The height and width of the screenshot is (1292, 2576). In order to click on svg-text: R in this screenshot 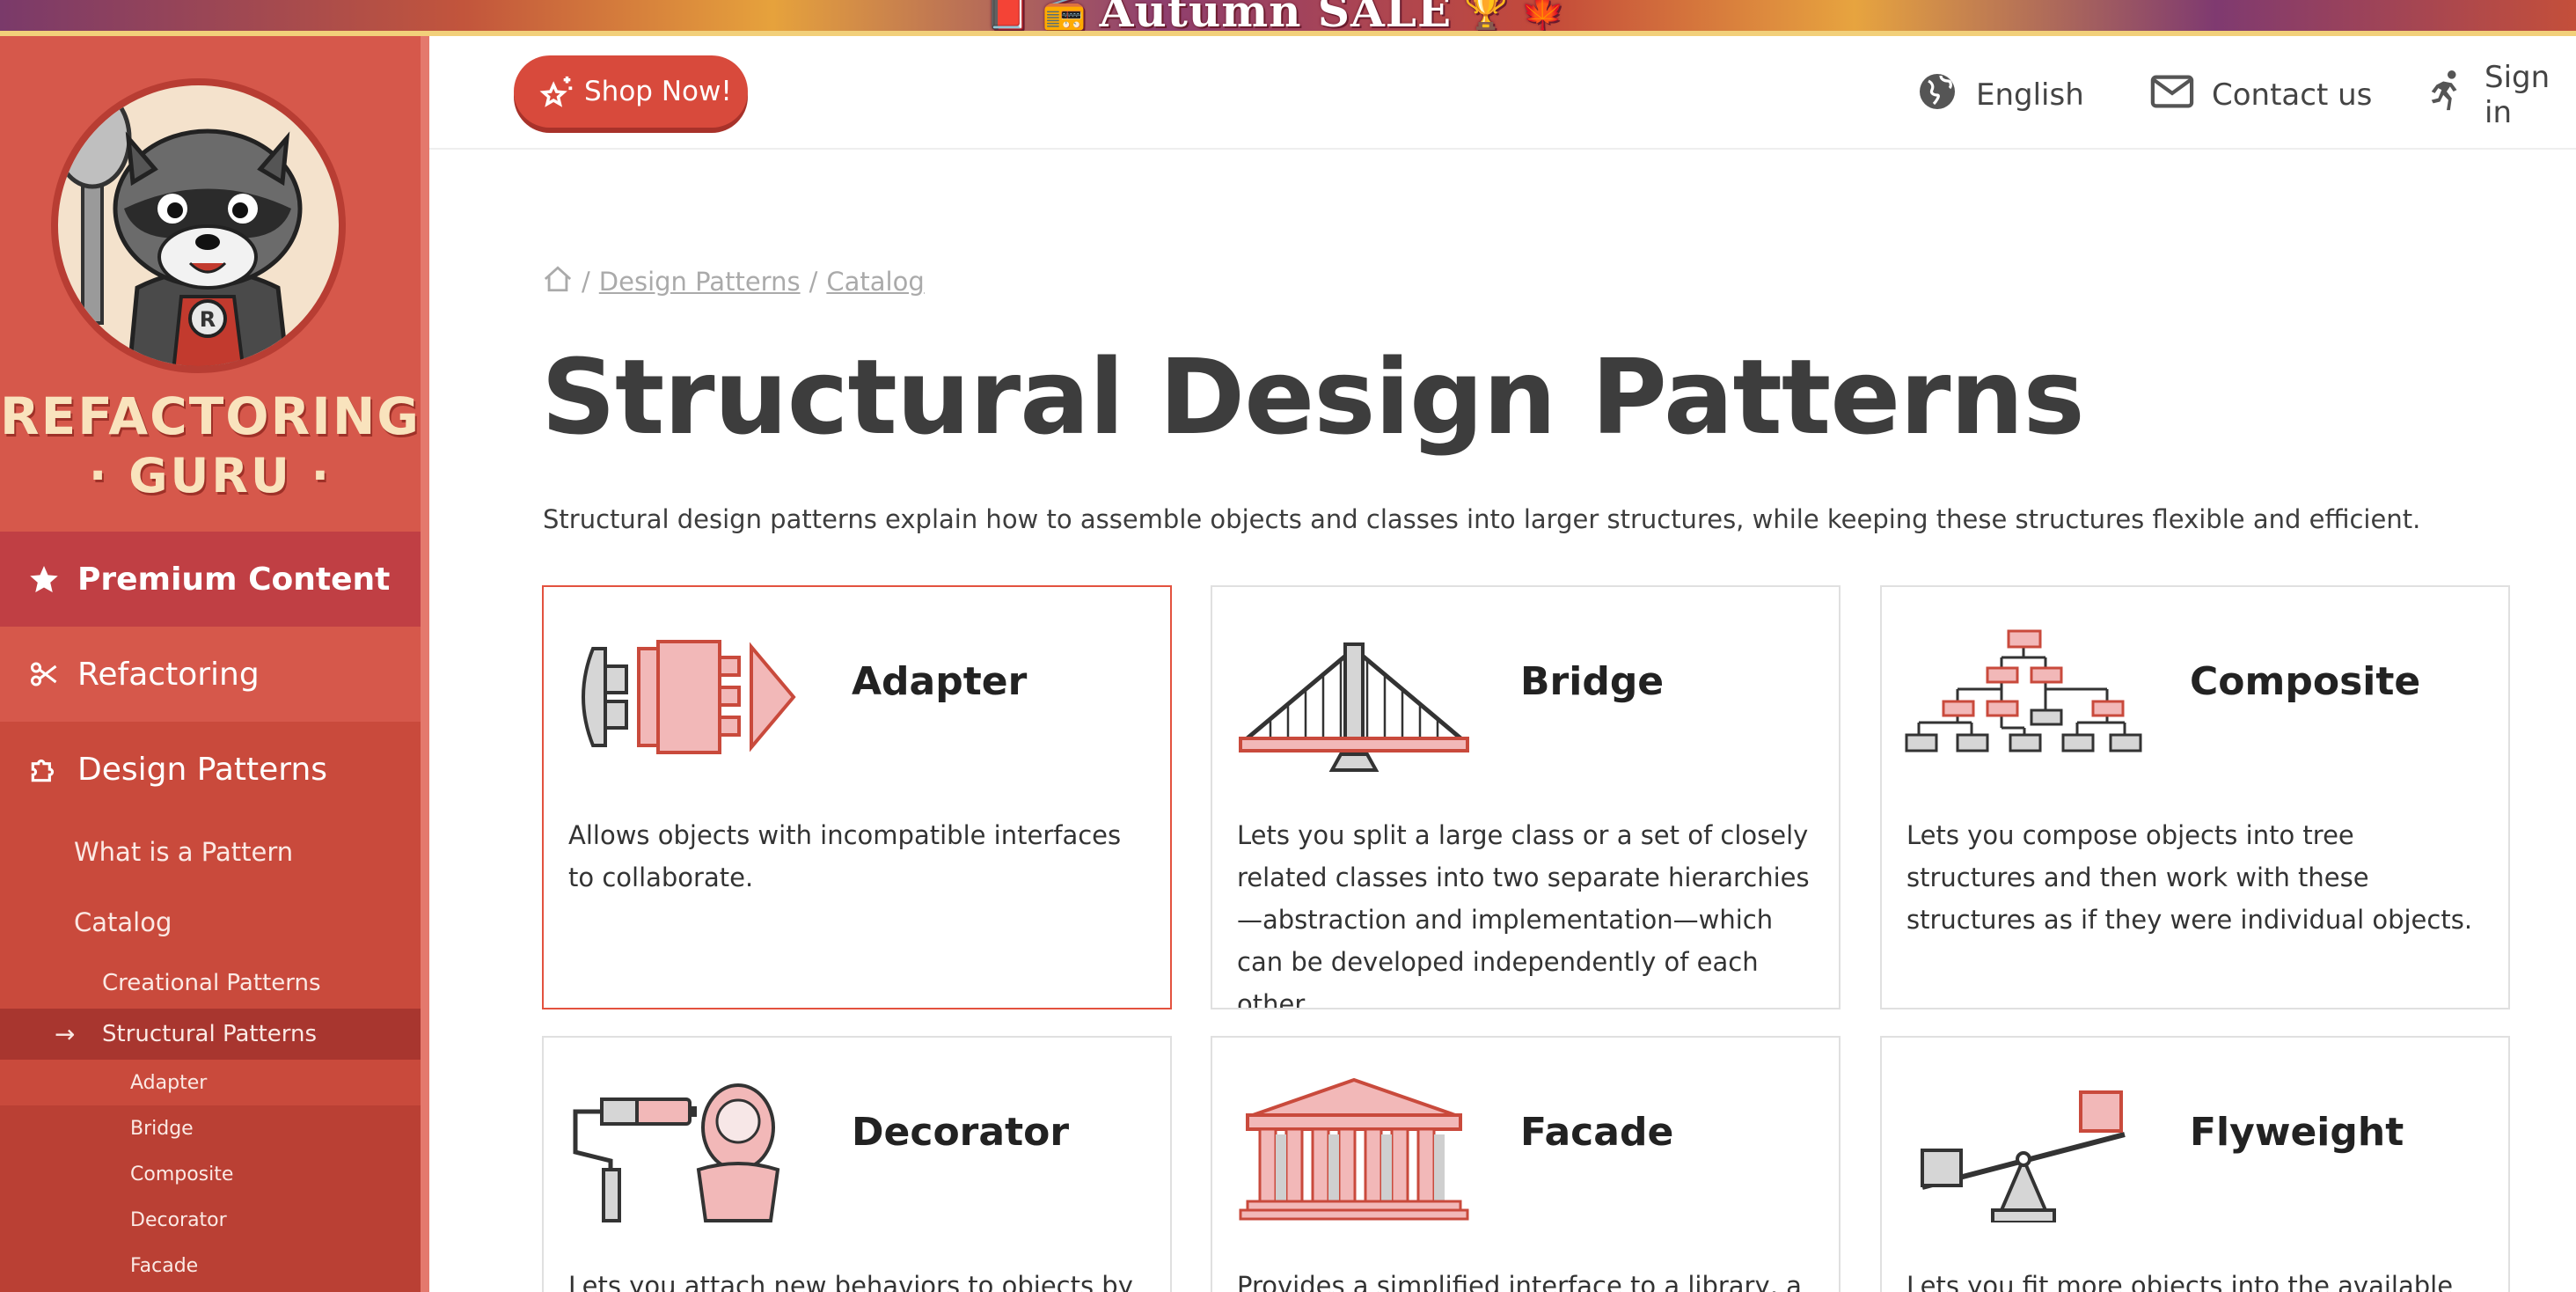, I will do `click(208, 319)`.